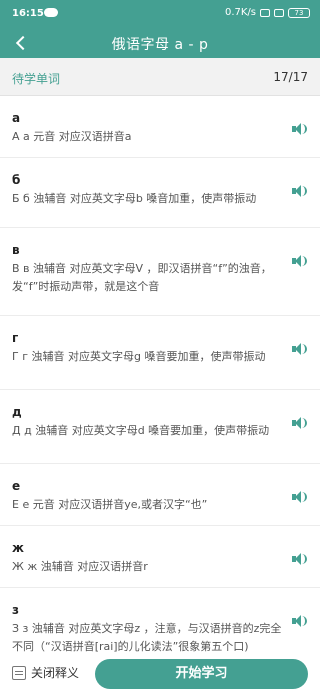 This screenshot has width=320, height=693. I want to click on word-letter: г, so click(15, 338).